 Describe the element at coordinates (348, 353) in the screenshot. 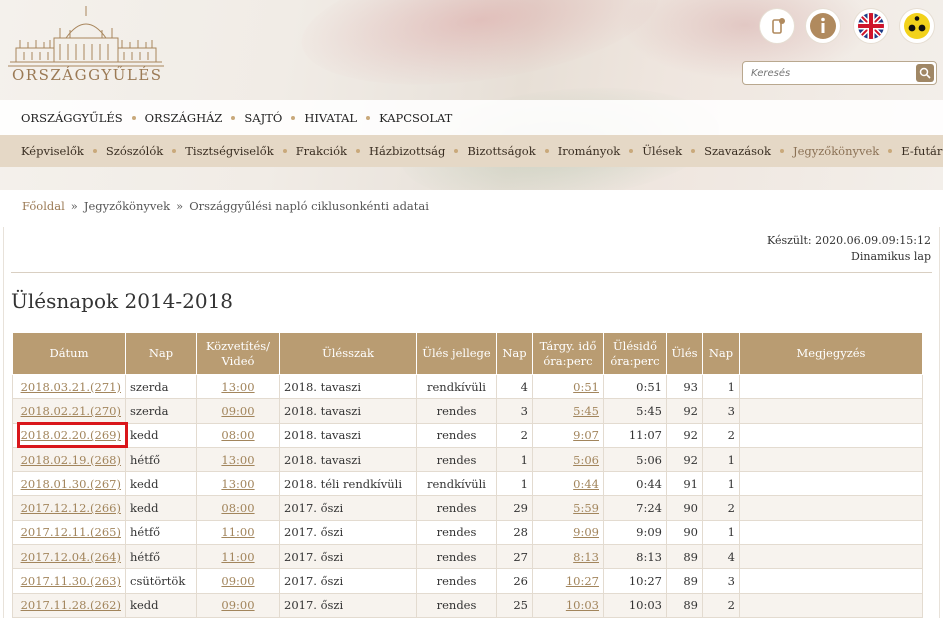

I see `header-col-ulesszak: Ülésszak` at that location.